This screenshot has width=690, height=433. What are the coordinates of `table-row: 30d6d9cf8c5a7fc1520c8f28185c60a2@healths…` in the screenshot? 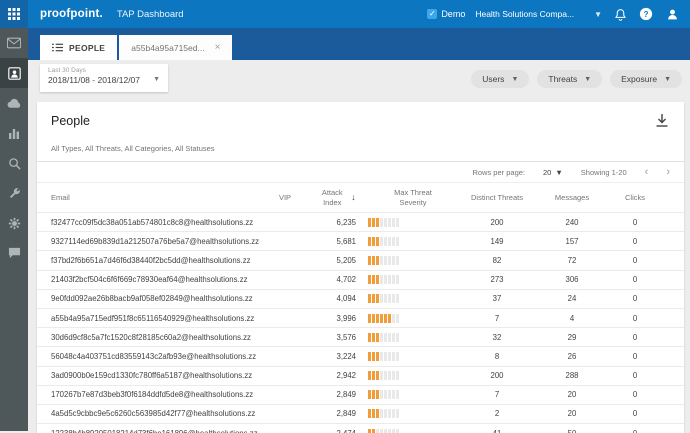 It's located at (360, 336).